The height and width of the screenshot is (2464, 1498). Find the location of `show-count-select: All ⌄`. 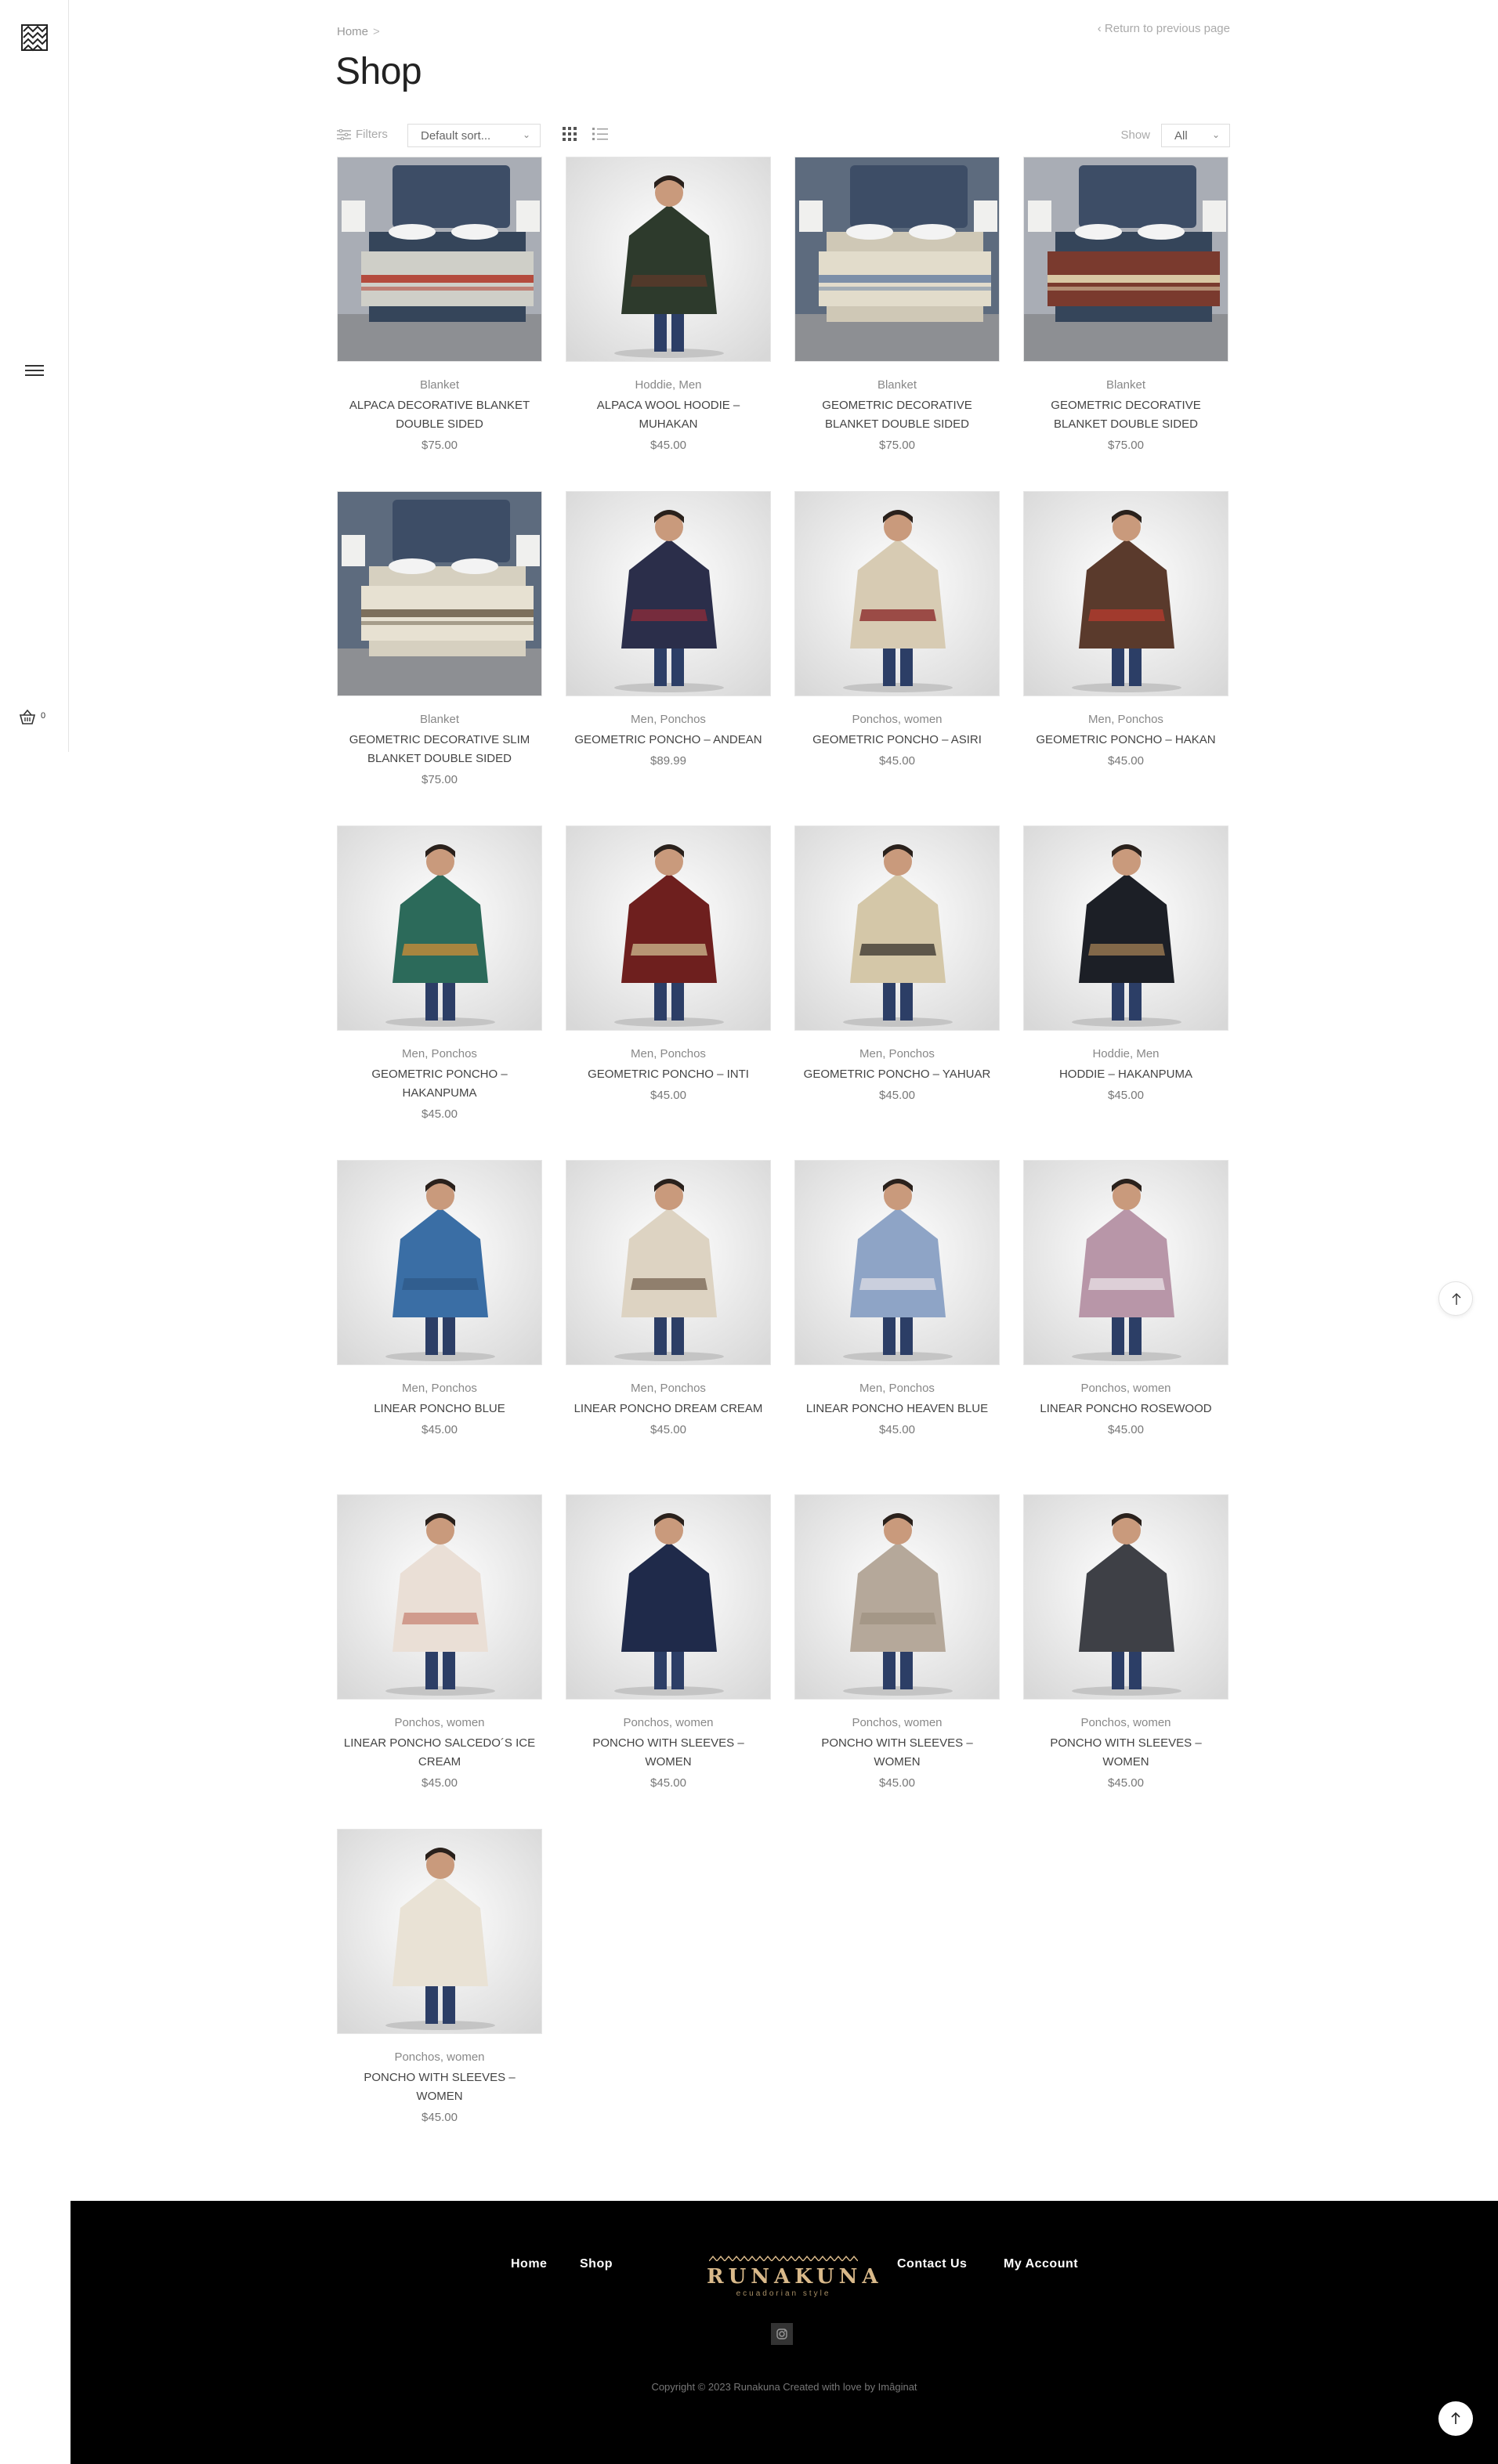

show-count-select: All ⌄ is located at coordinates (1195, 135).